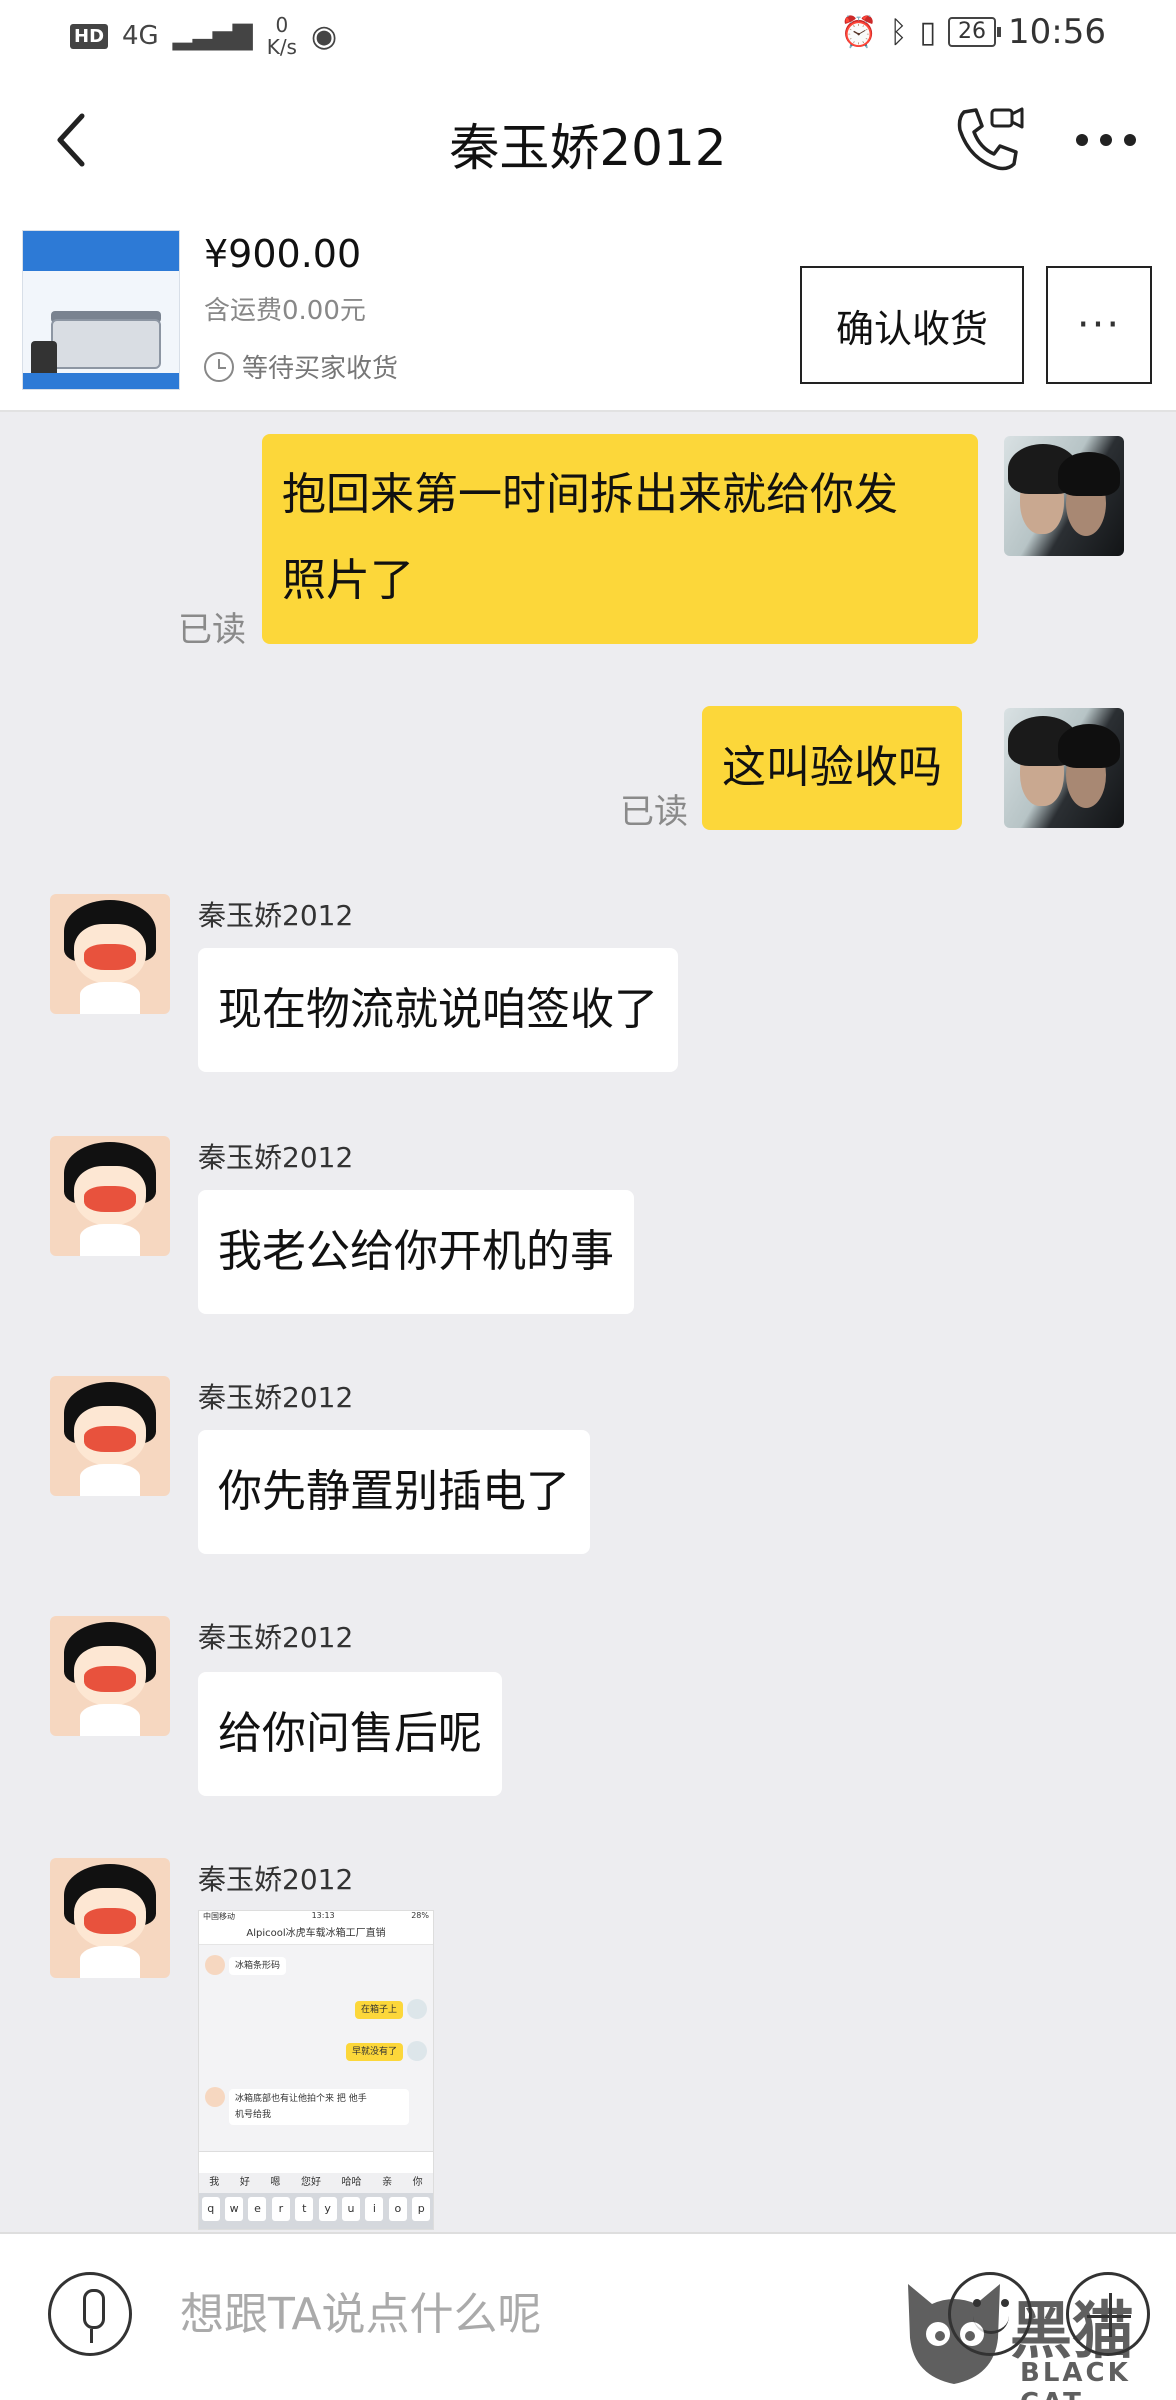 This screenshot has width=1176, height=2400. I want to click on image-input-bar, so click(316, 2162).